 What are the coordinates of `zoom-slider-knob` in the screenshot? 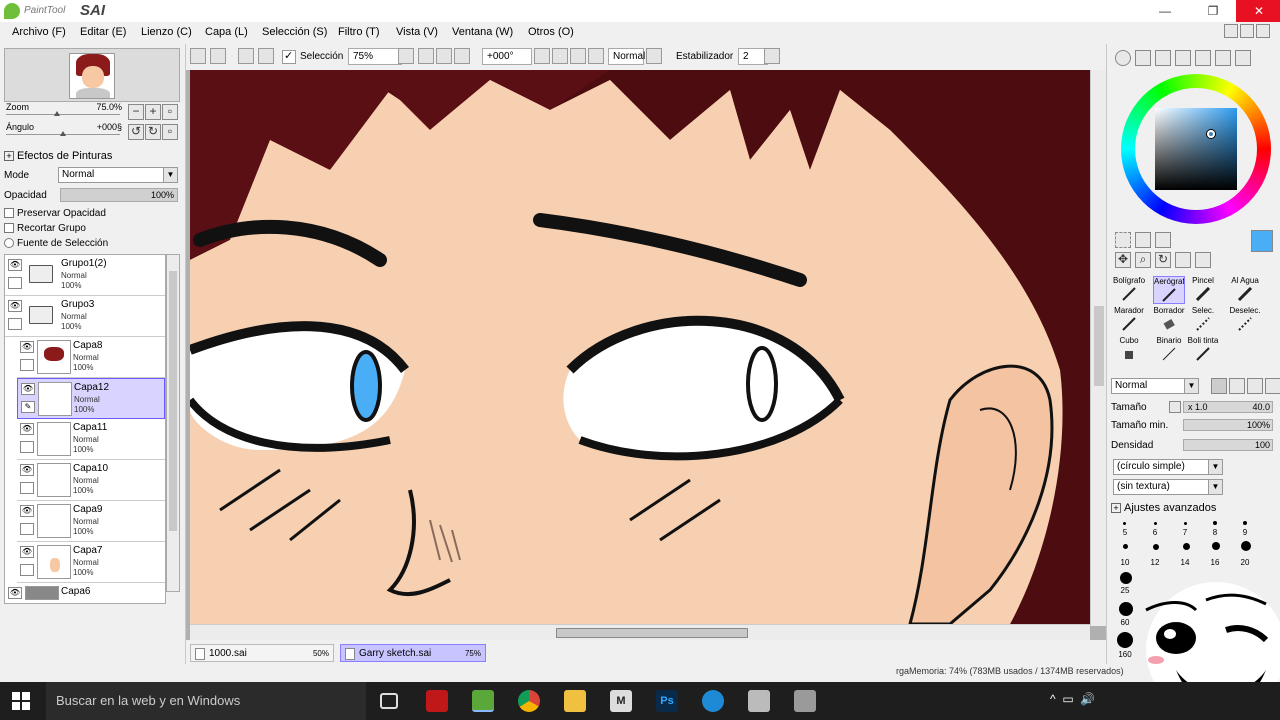 It's located at (57, 113).